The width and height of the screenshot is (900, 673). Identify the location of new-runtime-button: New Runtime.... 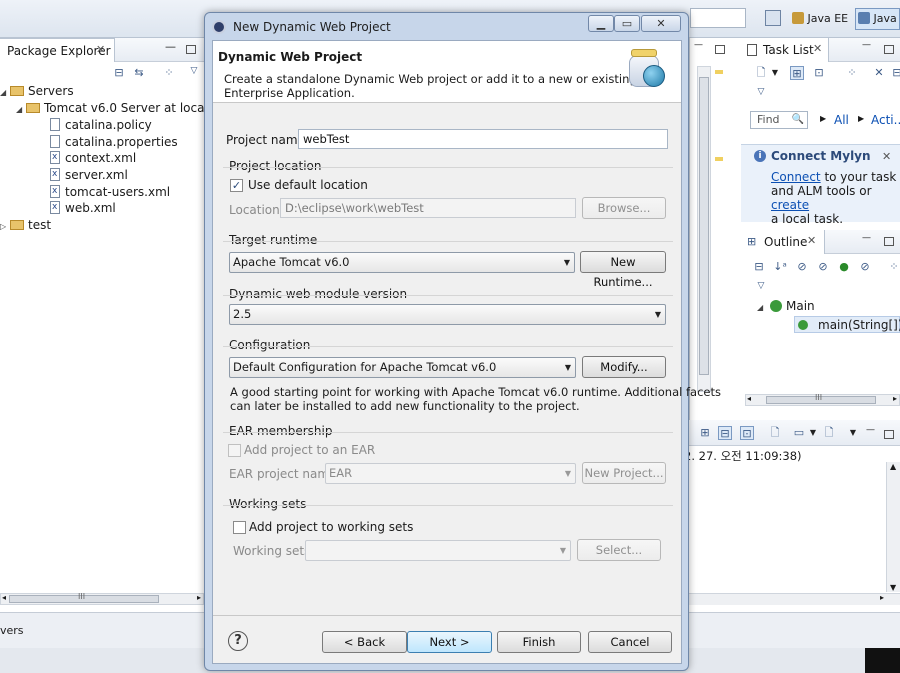
(623, 270).